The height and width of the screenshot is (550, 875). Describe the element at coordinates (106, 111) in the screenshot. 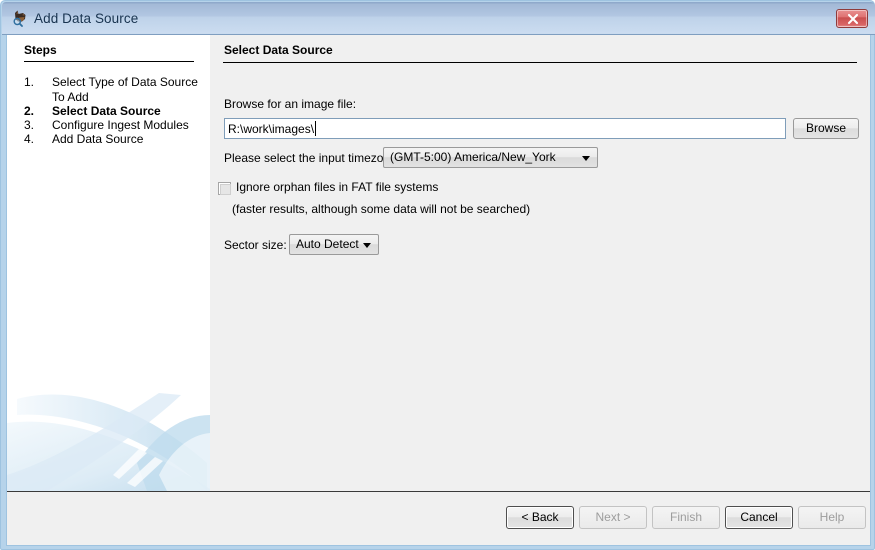

I see `step-label: Select Data Source` at that location.